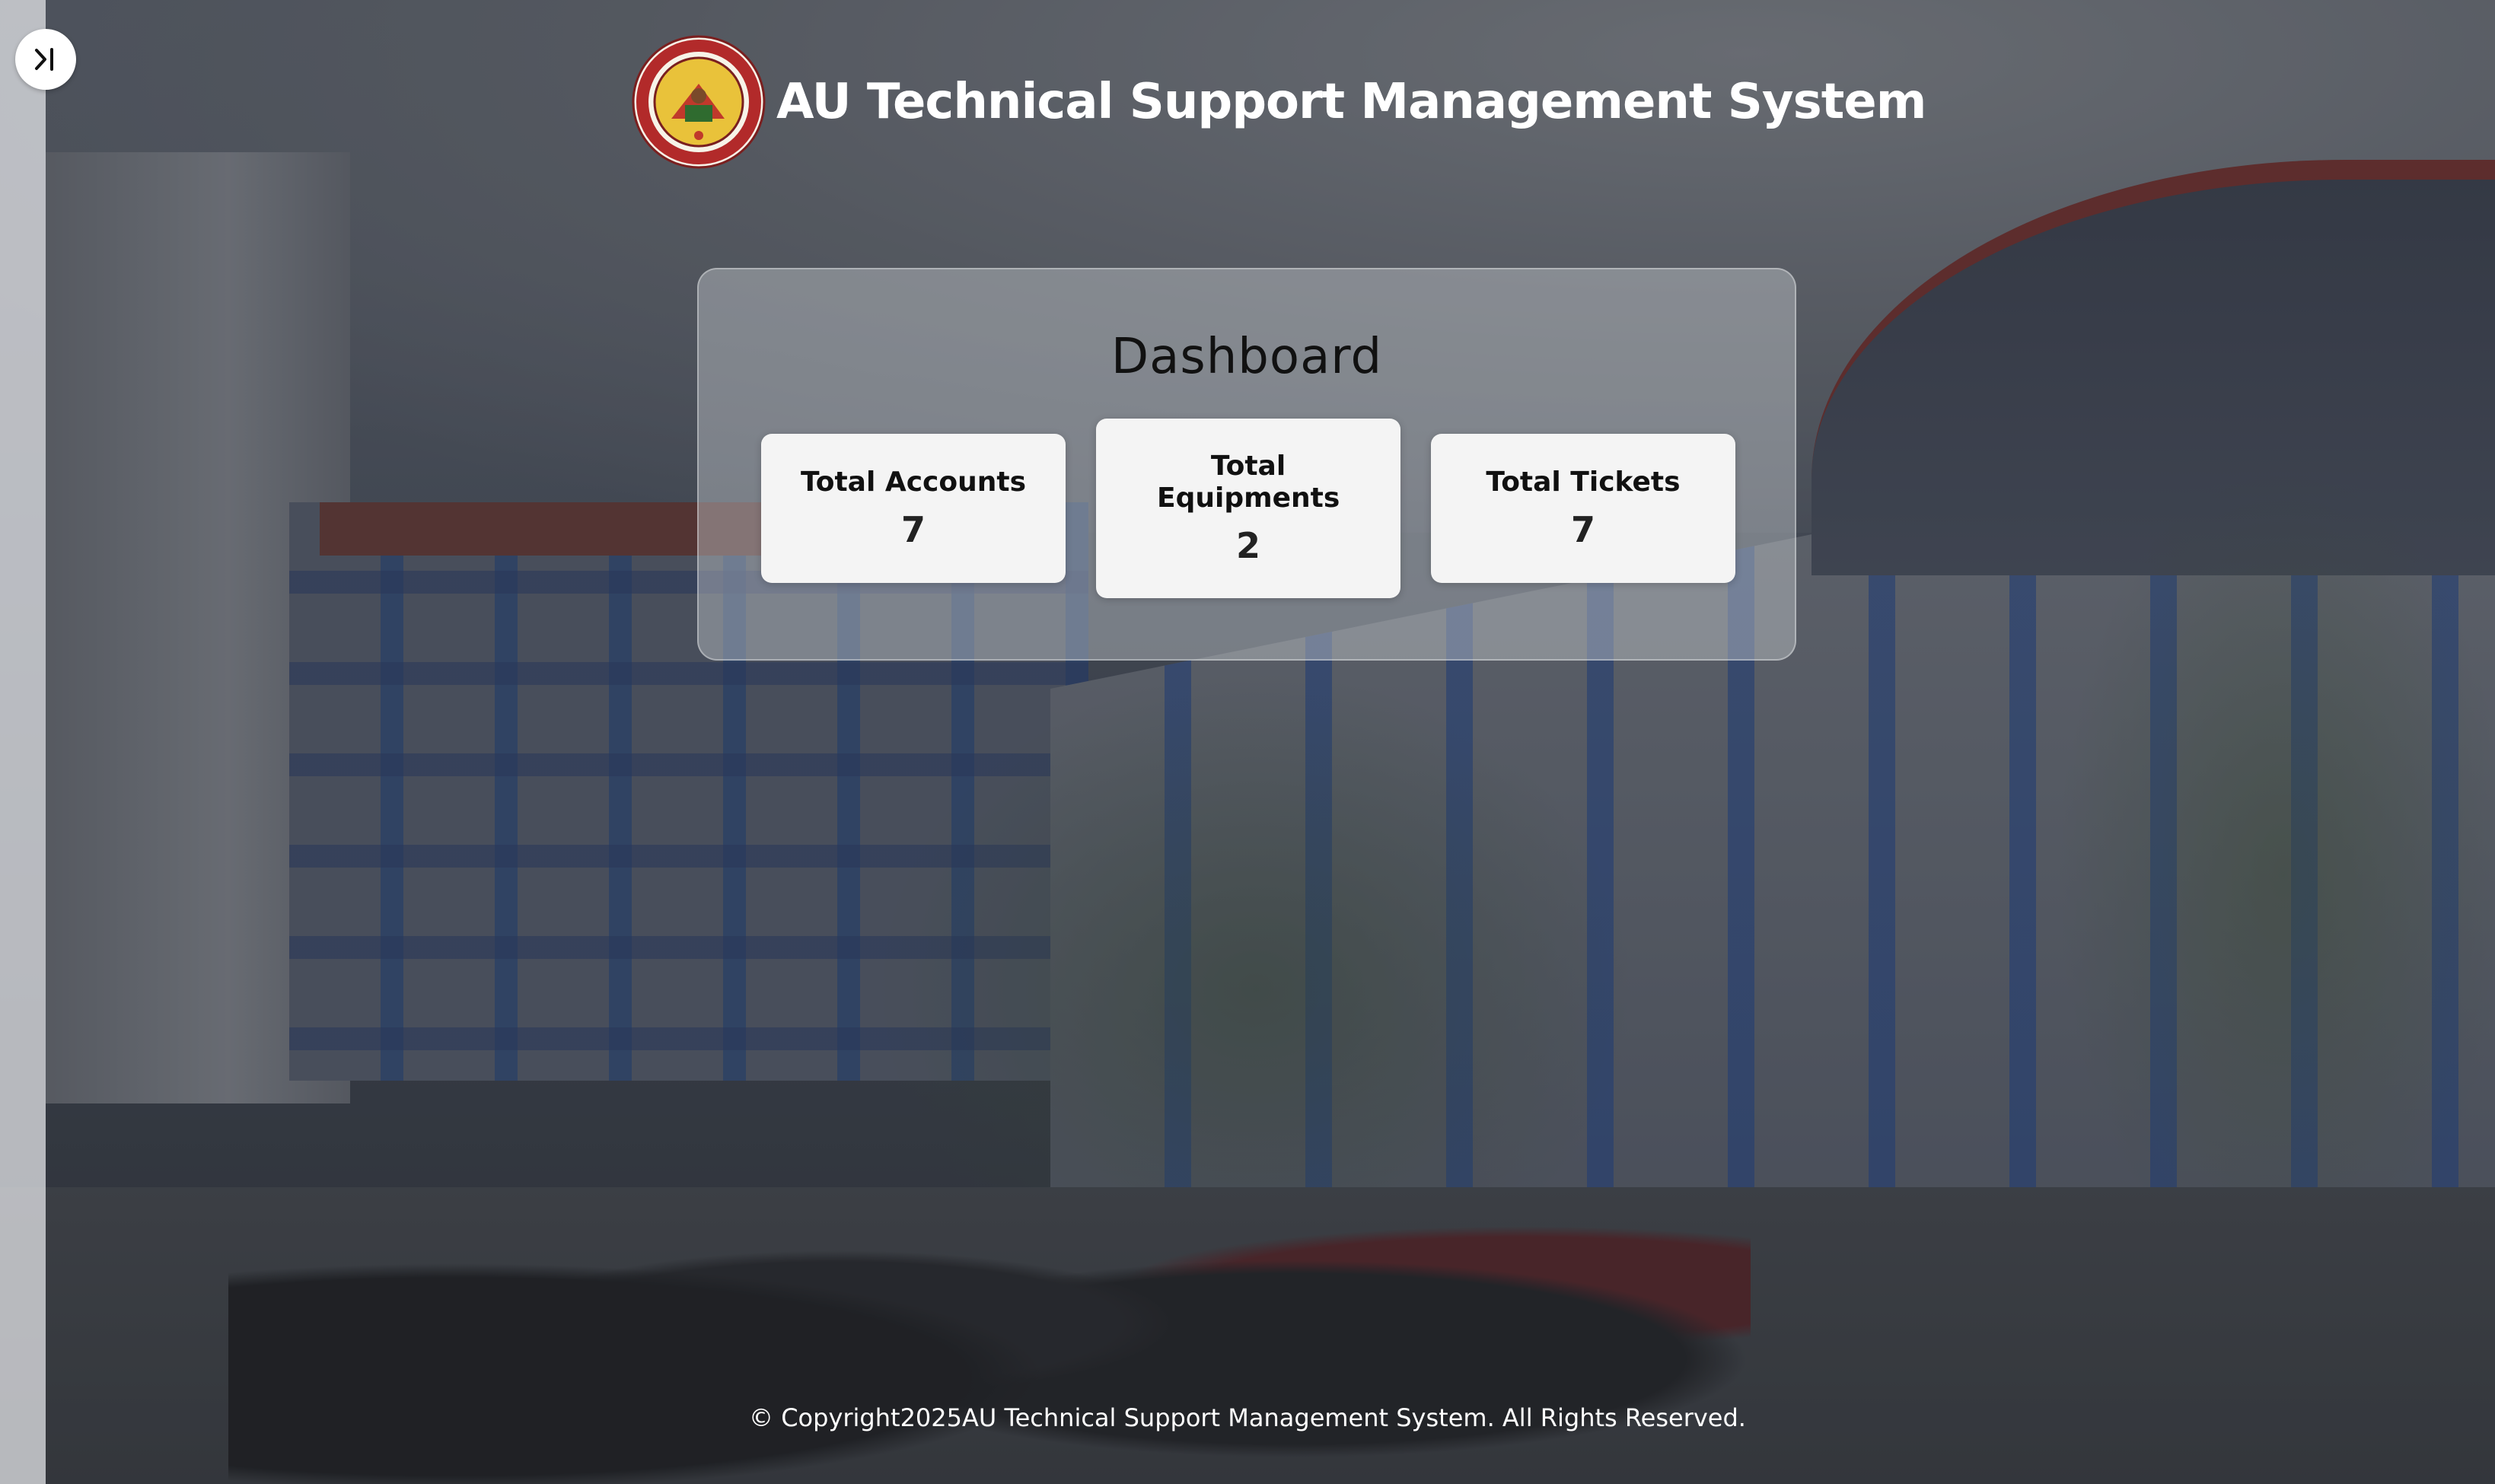 This screenshot has width=2495, height=1484. Describe the element at coordinates (699, 102) in the screenshot. I see `arellano-university-seal-icon` at that location.